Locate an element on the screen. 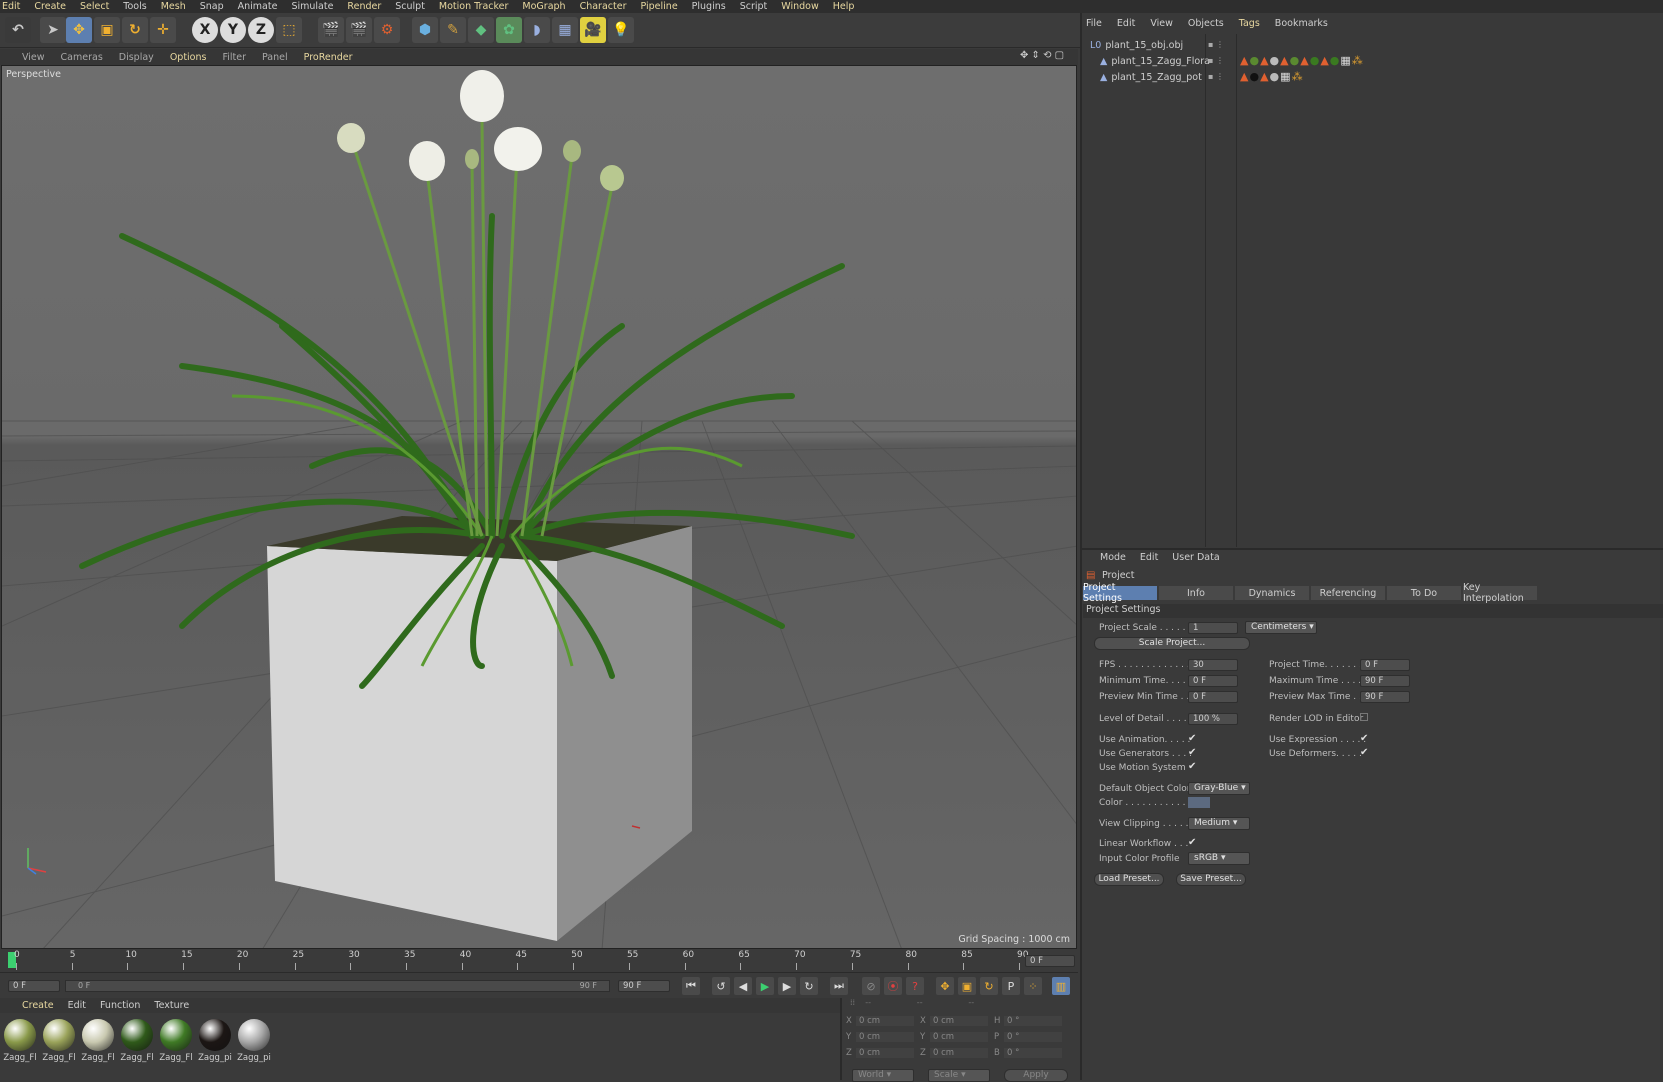 This screenshot has height=1082, width=1663. viewport-menu-prorender: ProRender is located at coordinates (328, 57).